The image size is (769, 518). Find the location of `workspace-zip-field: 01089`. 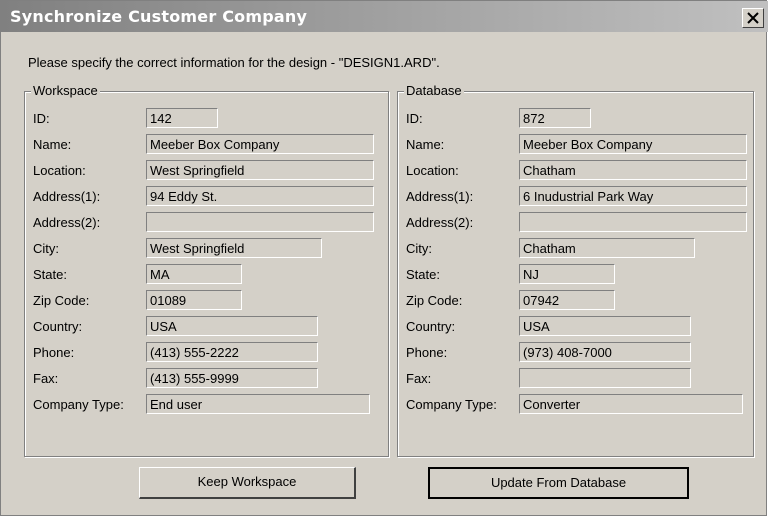

workspace-zip-field: 01089 is located at coordinates (194, 300).